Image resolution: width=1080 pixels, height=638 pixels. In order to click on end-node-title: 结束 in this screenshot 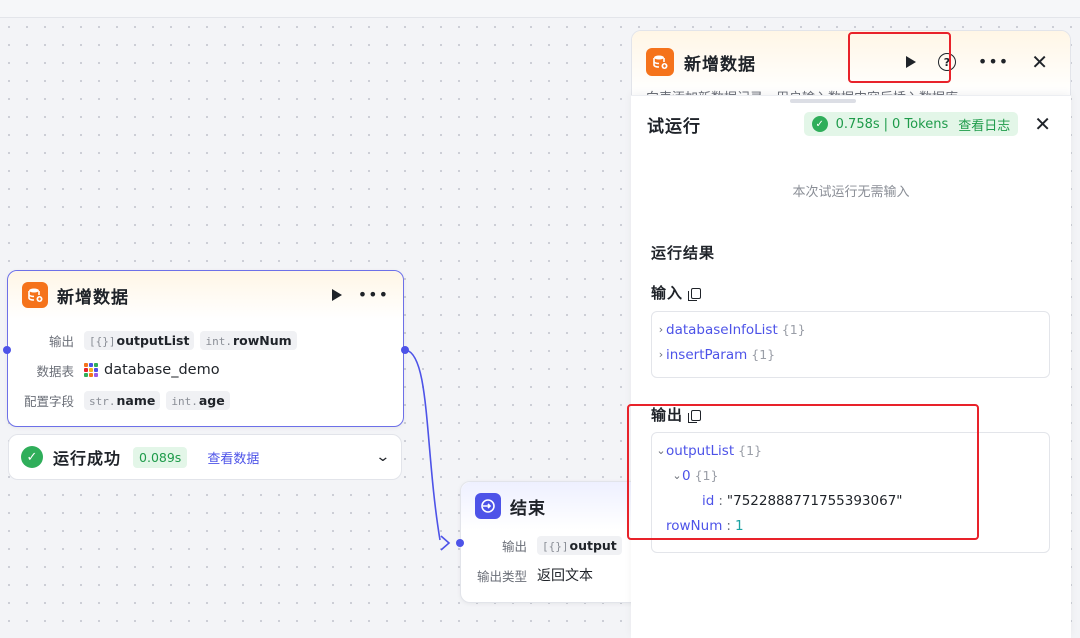, I will do `click(528, 508)`.